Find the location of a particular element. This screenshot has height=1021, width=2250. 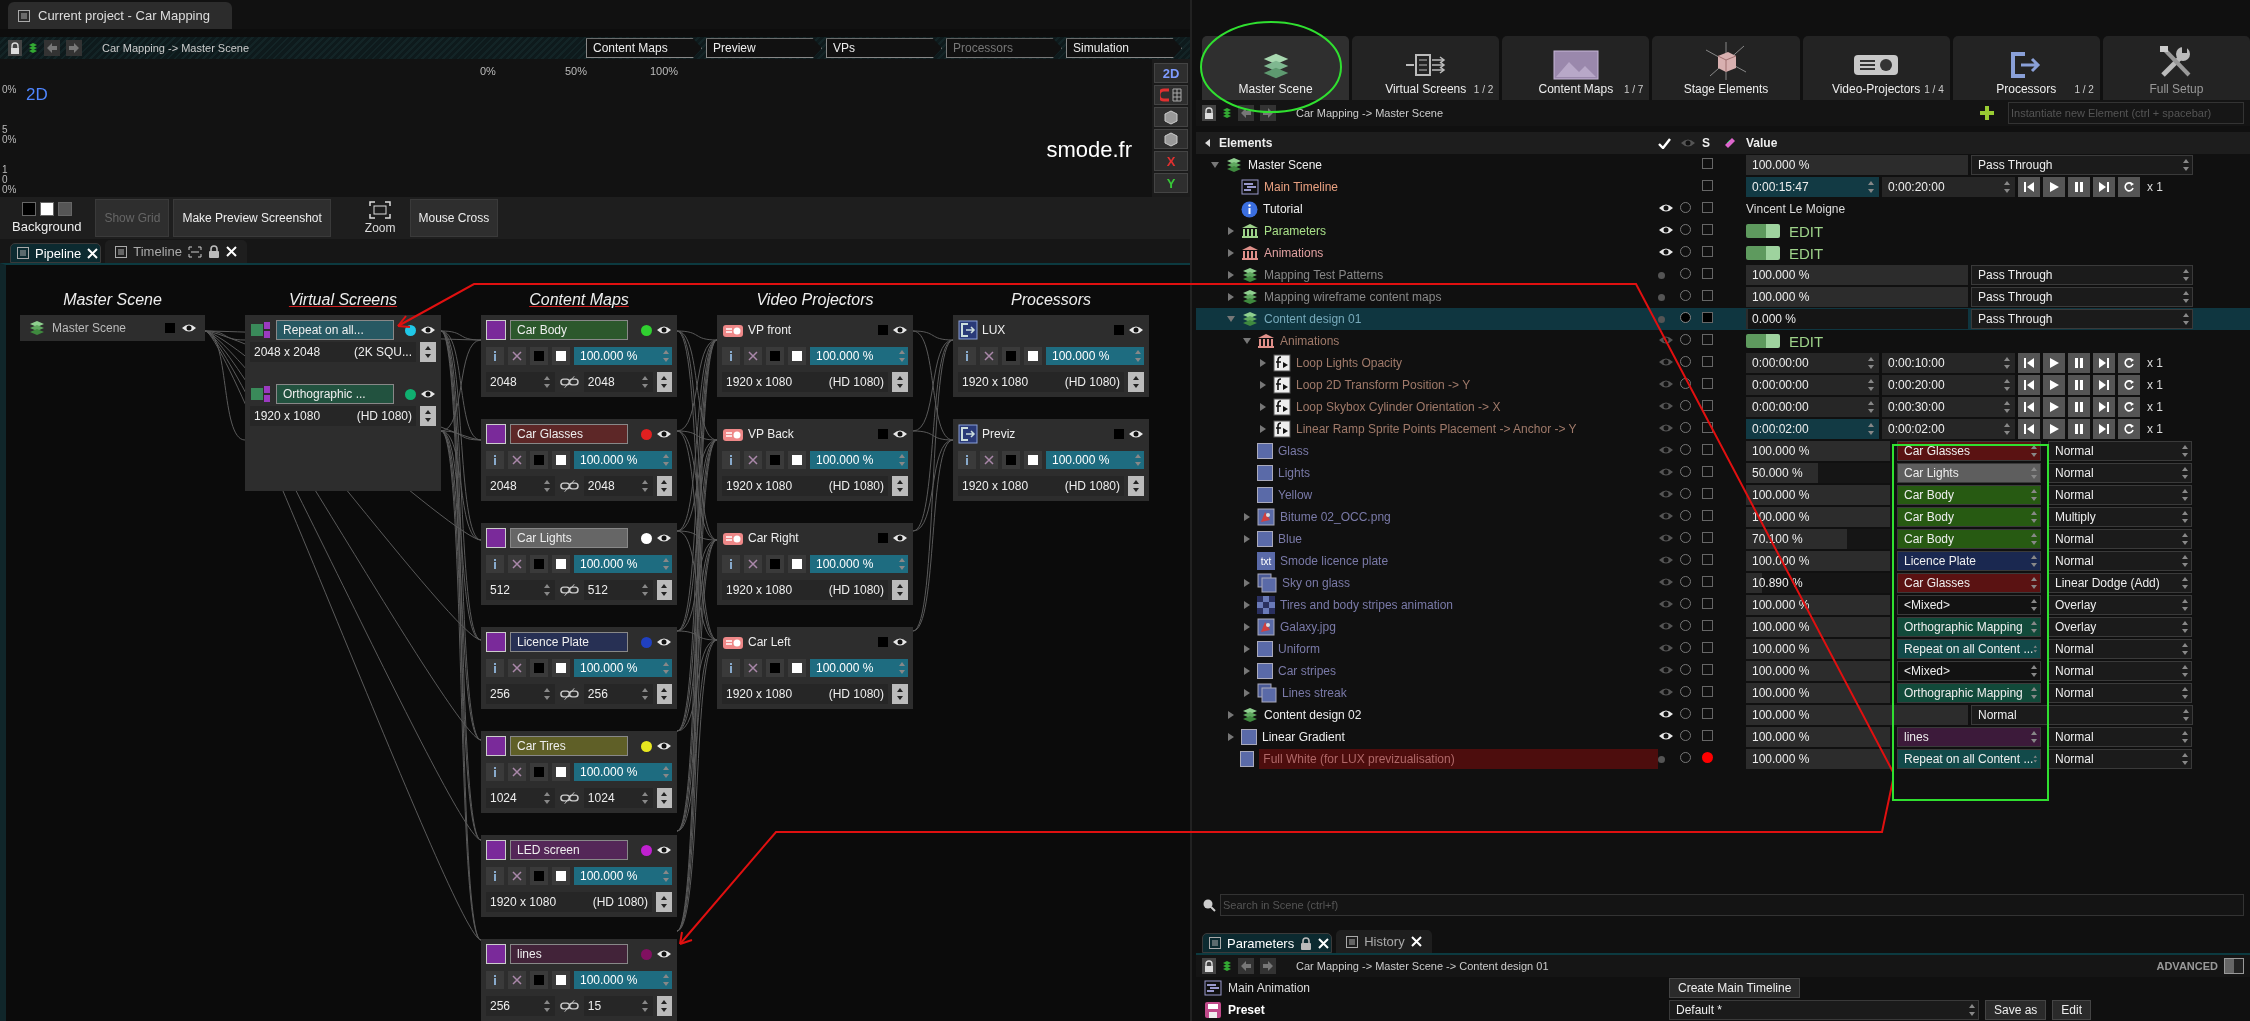

map-dropdown: Car Lights is located at coordinates (1969, 473).